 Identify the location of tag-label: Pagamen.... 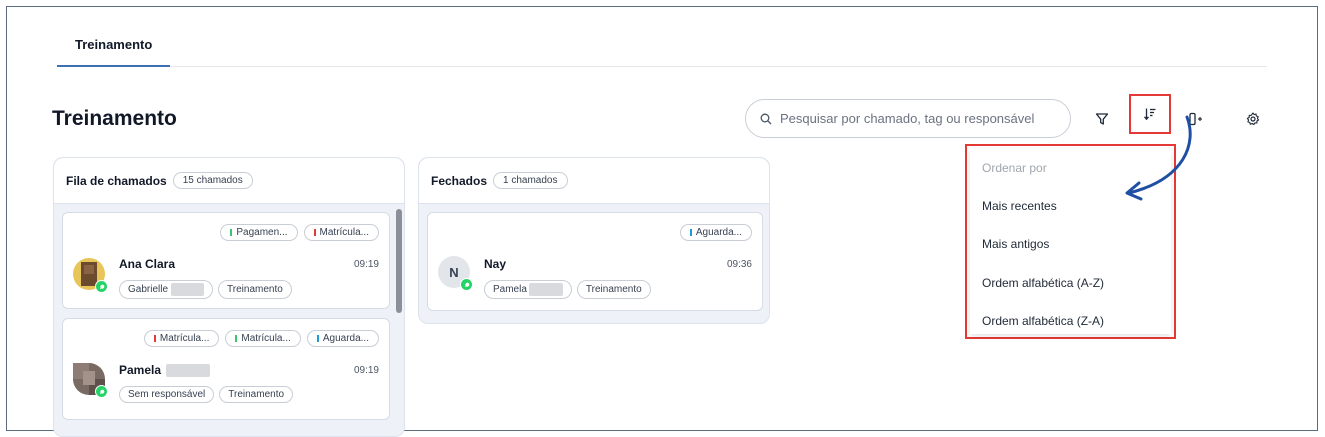
(262, 232).